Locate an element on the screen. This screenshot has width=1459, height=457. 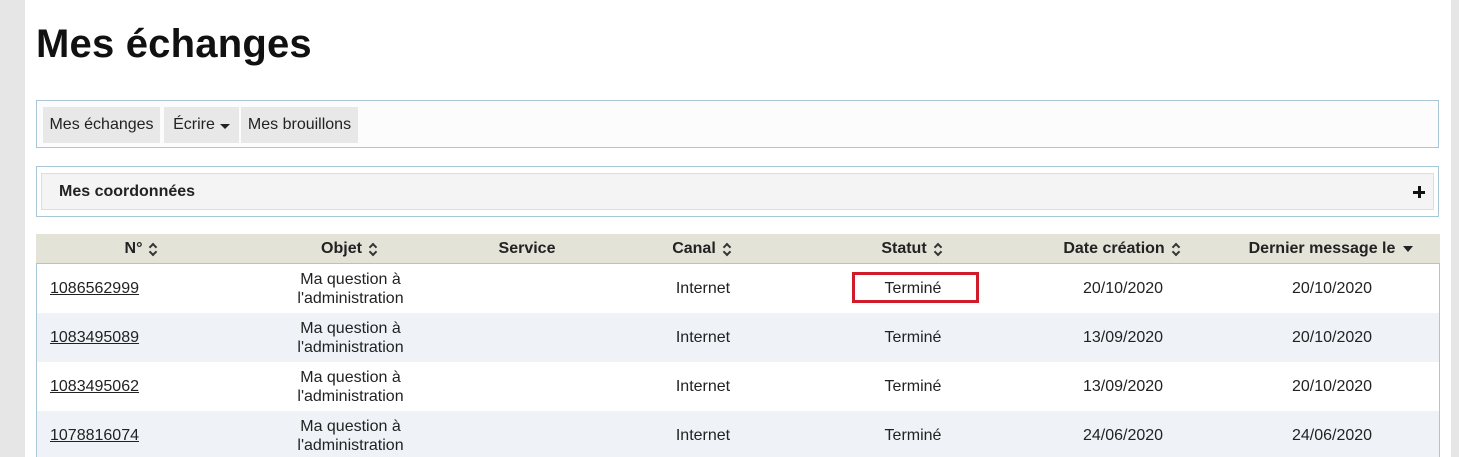
date-creation-cell: 24/06/2020 is located at coordinates (1123, 435).